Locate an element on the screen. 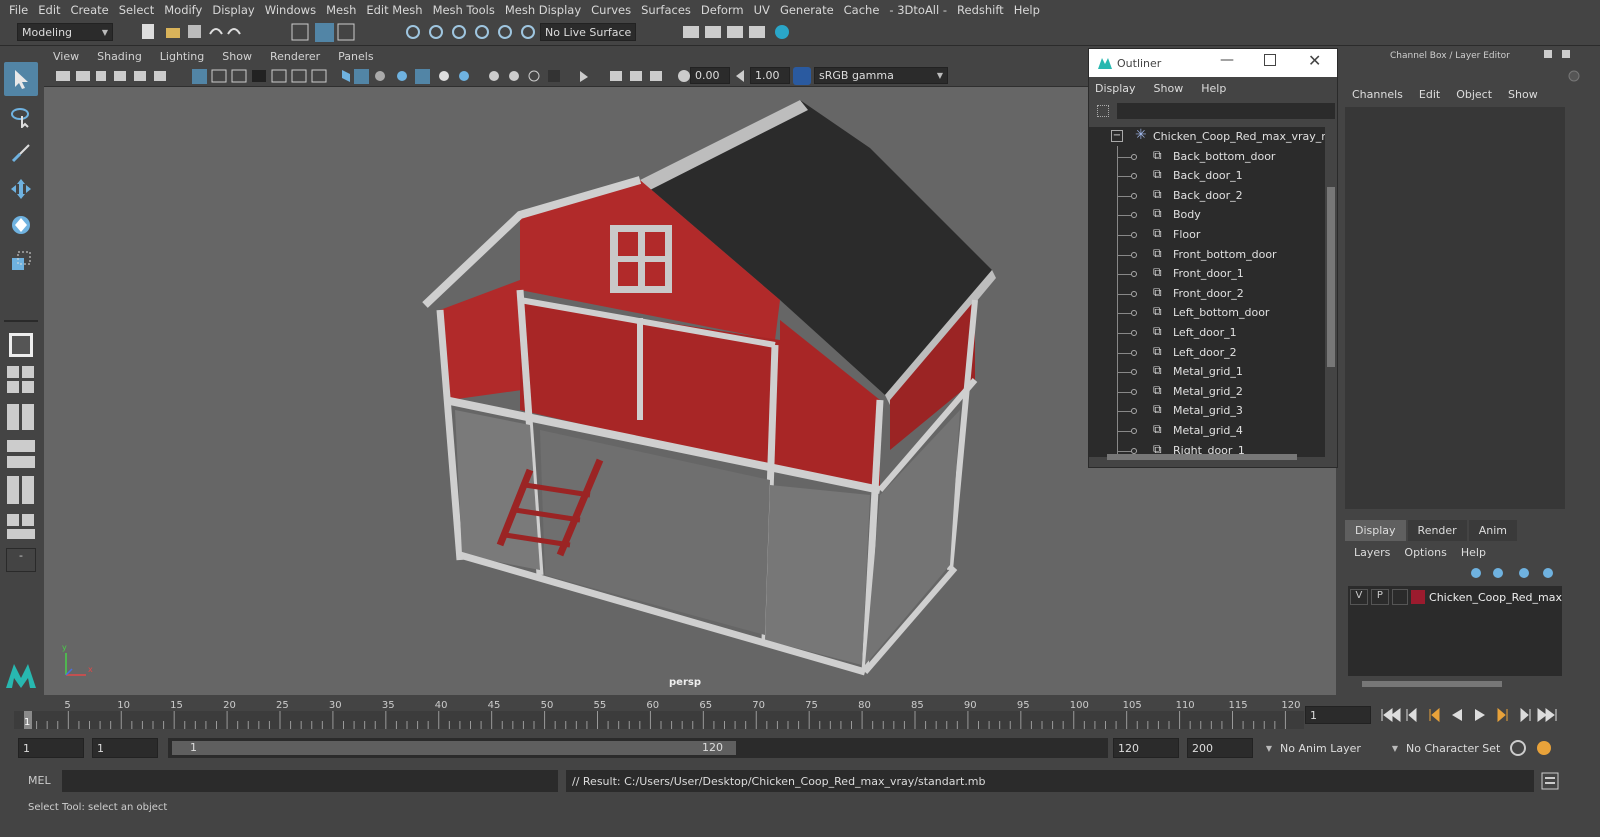  selection-mode-icons is located at coordinates (325, 32).